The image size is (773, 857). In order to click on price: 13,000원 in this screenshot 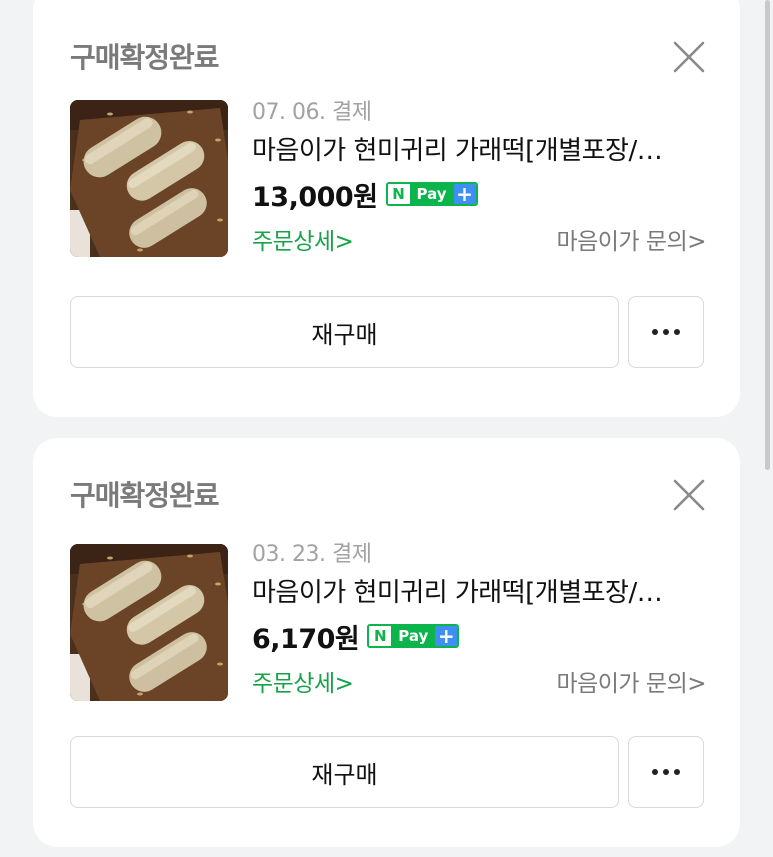, I will do `click(315, 197)`.